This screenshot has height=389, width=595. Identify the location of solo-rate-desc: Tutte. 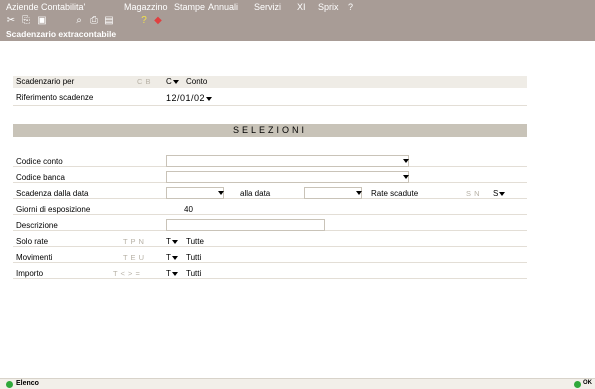
(195, 241).